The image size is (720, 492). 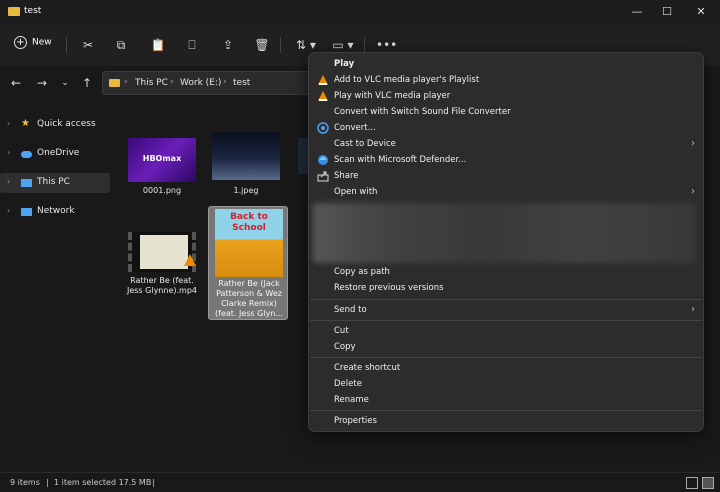 I want to click on menu-item-create-shortcut: Create shortcut, so click(x=506, y=368).